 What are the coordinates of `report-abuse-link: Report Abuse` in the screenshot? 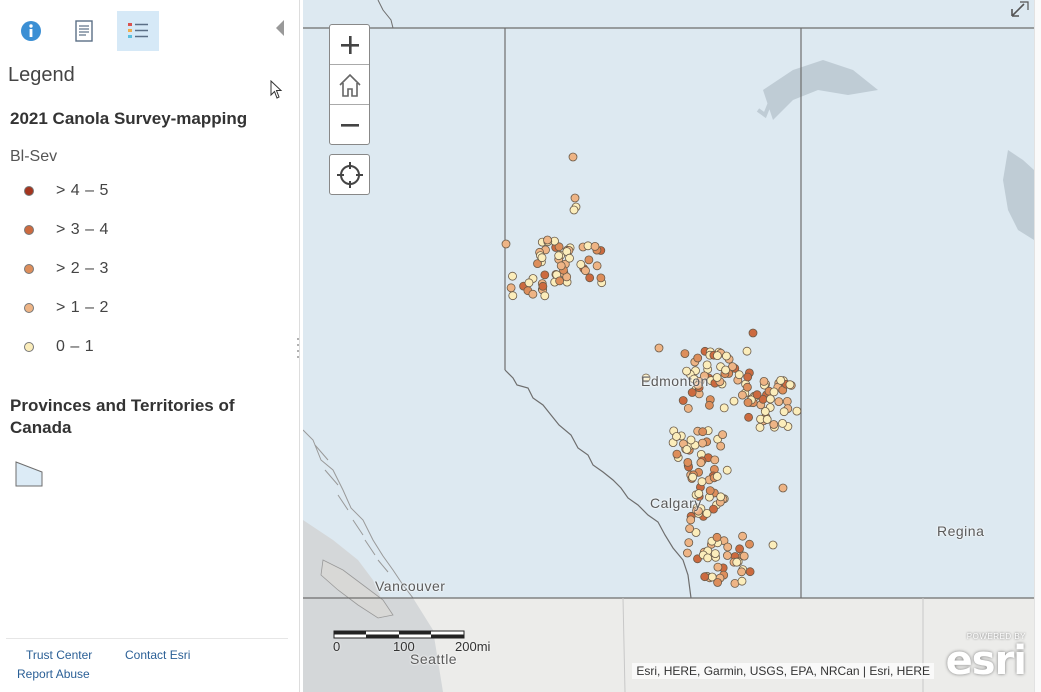 It's located at (53, 674).